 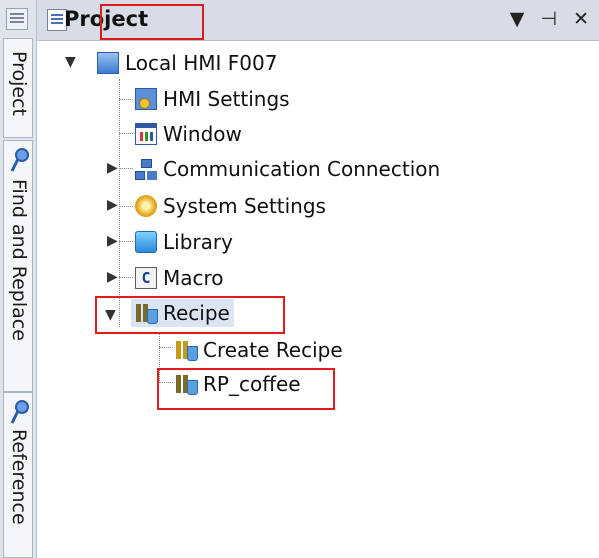 I want to click on tree-item-label: System Settings, so click(x=244, y=206).